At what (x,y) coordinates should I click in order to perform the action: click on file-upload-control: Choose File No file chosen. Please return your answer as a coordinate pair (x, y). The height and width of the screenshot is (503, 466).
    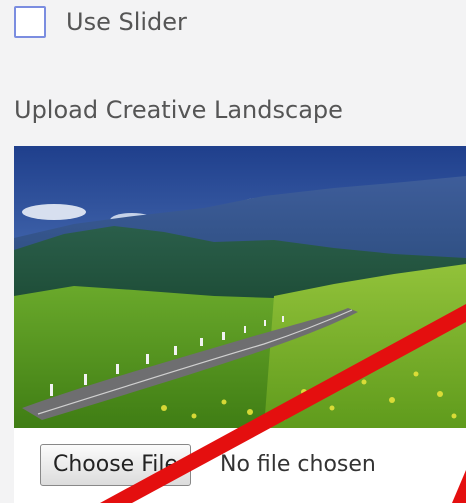
    Looking at the image, I should click on (240, 465).